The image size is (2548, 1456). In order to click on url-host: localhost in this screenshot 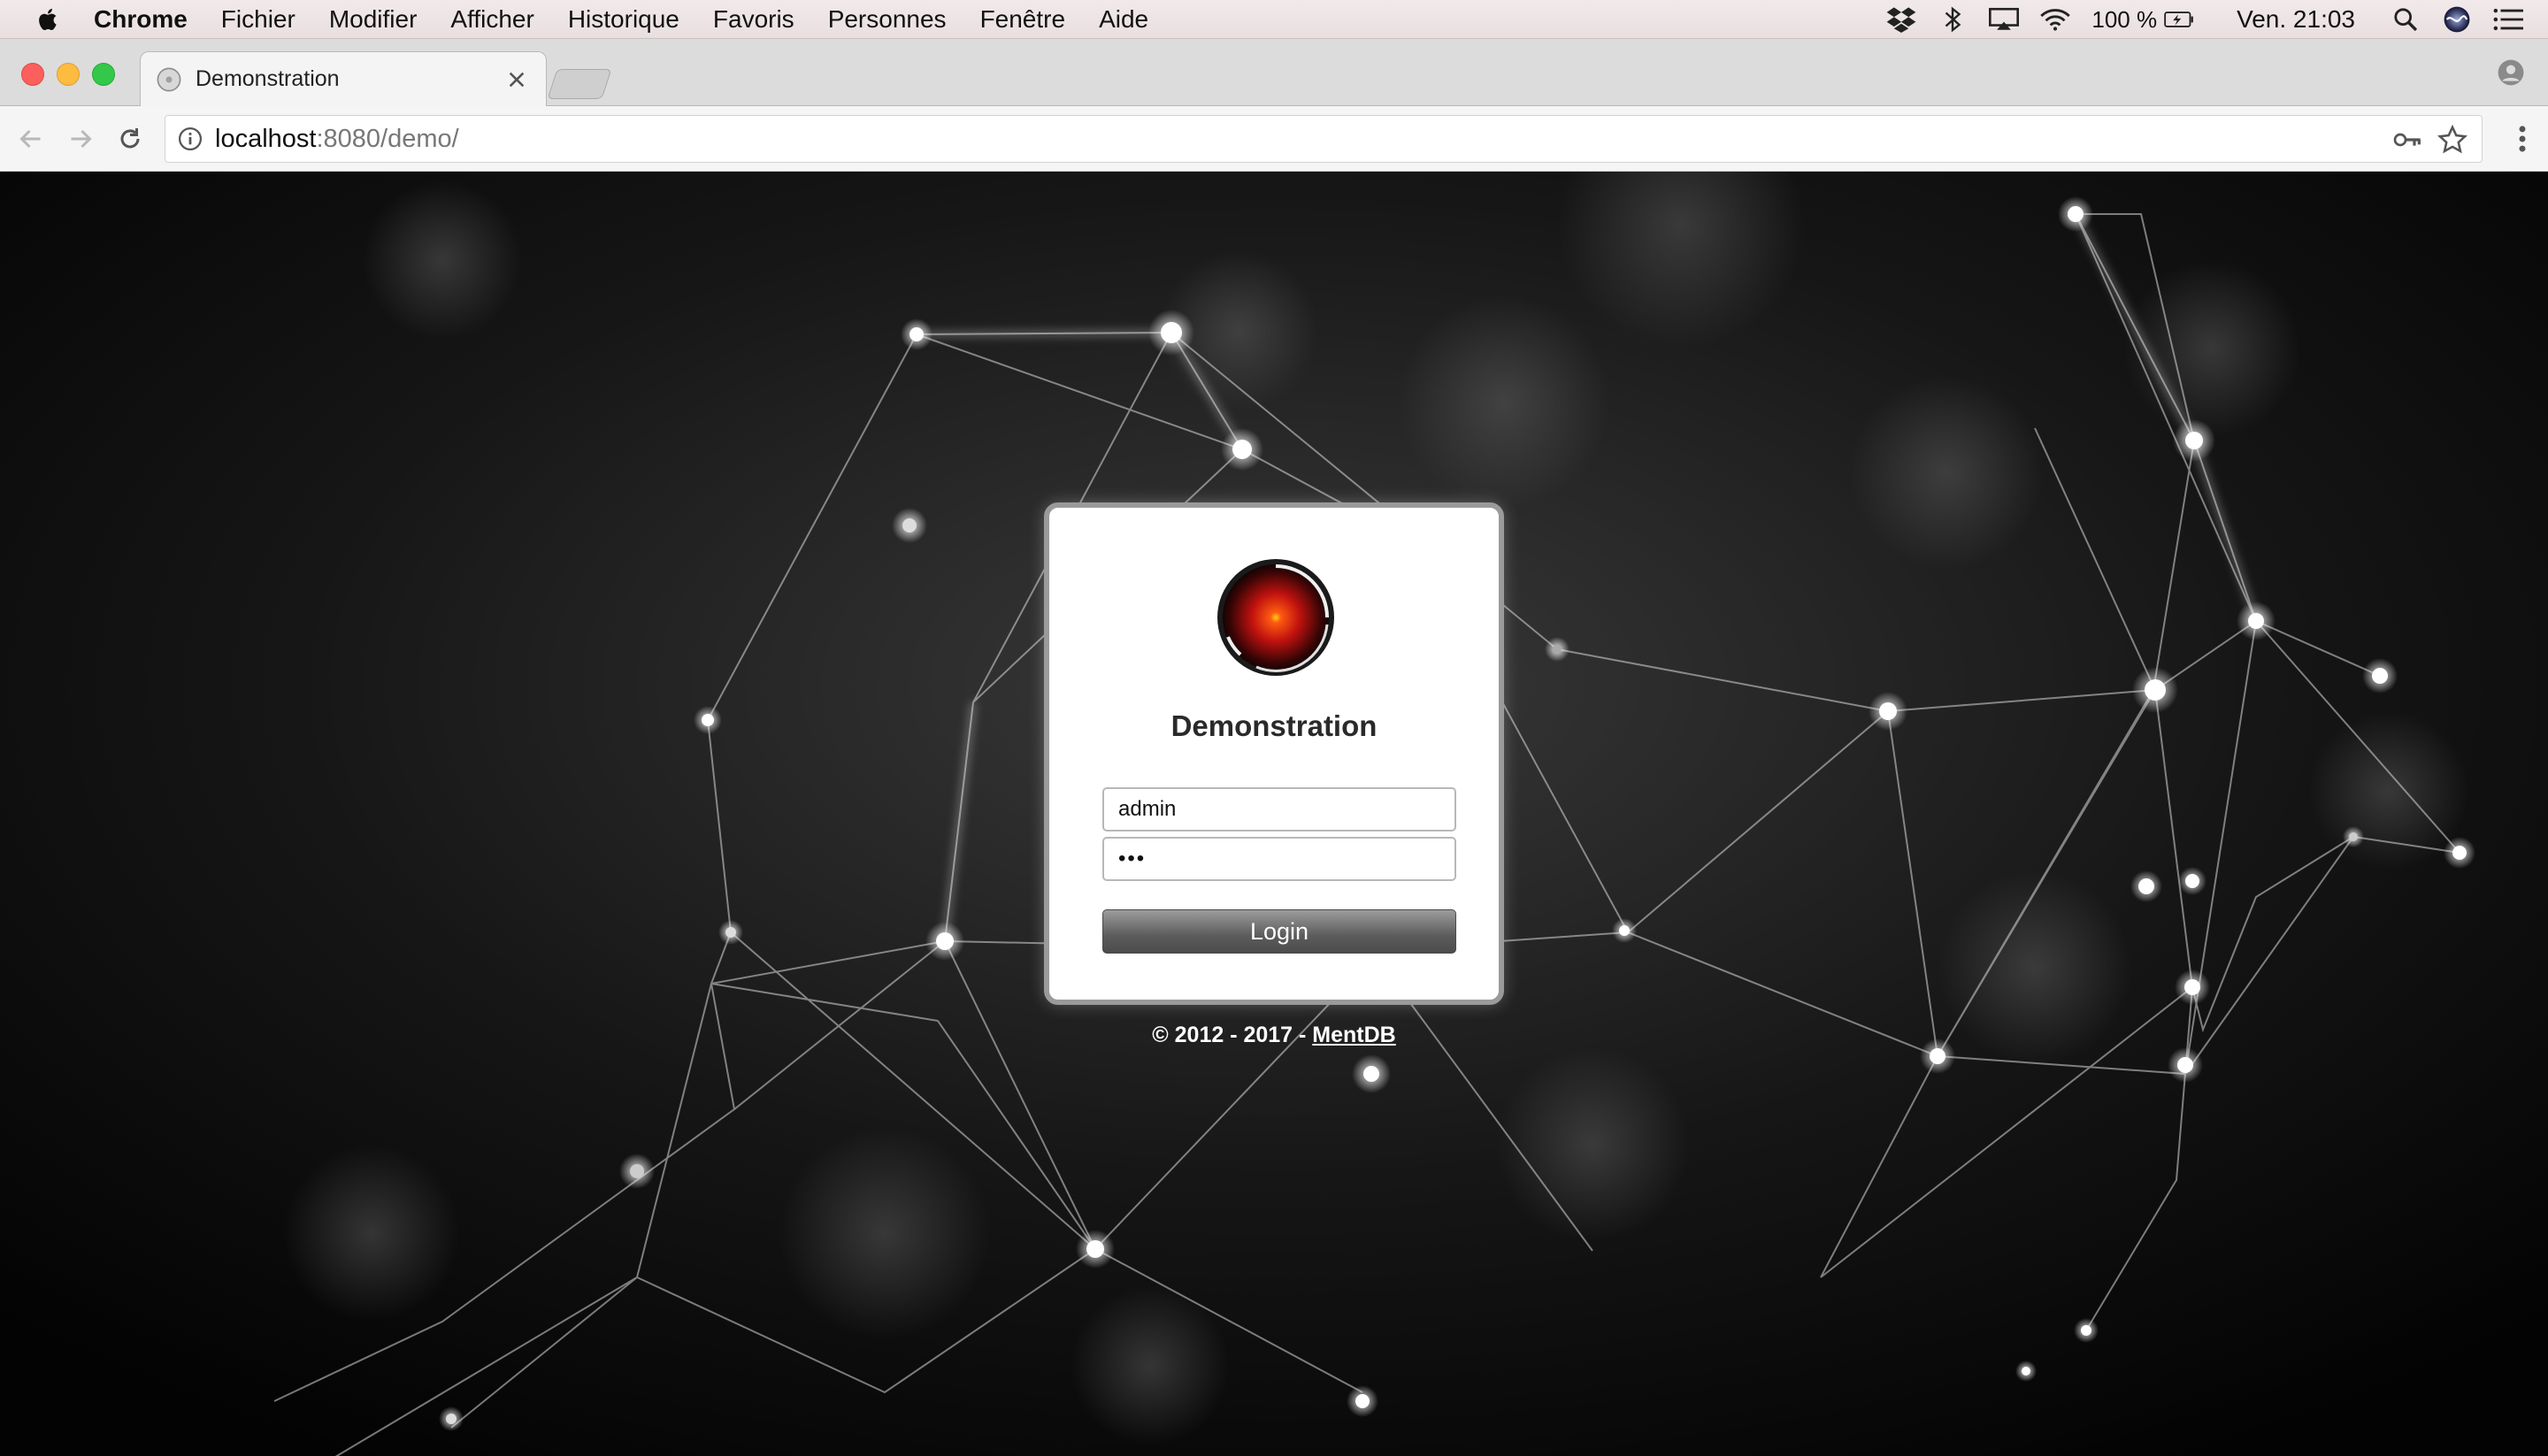, I will do `click(266, 138)`.